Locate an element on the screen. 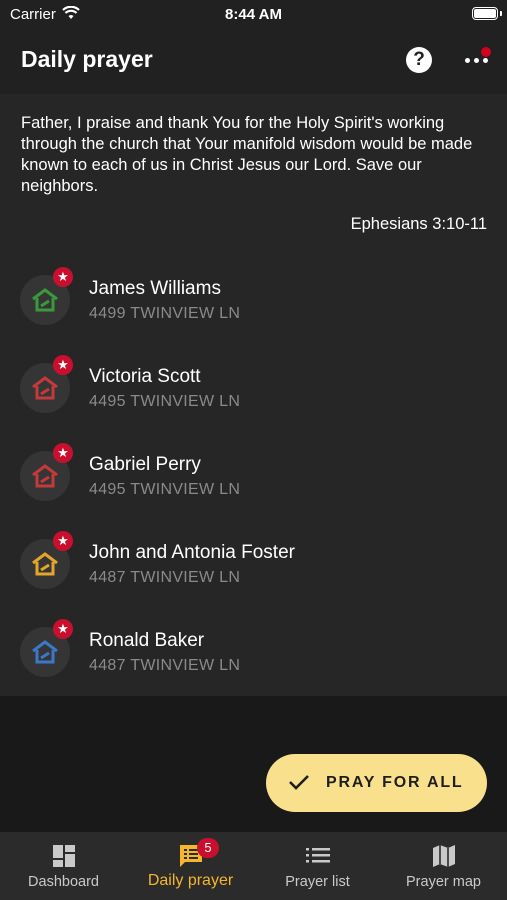  tab-label: Prayer map is located at coordinates (443, 882).